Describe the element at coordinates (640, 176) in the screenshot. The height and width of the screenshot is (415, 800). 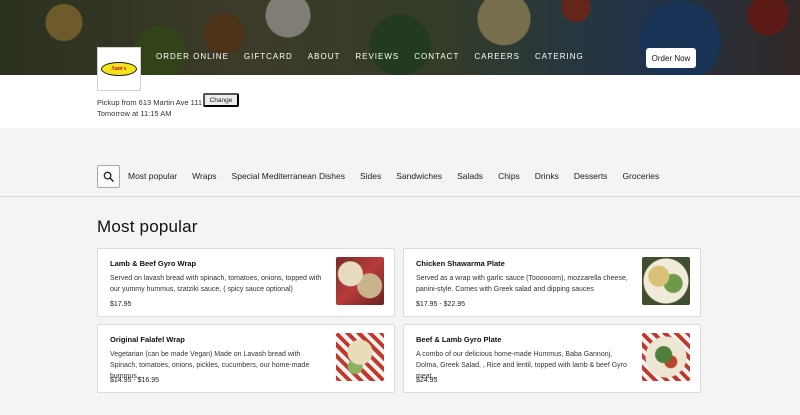
I see `category-groceries: Groceries` at that location.